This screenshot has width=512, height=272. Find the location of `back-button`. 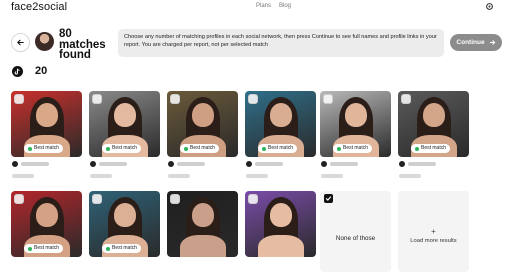

back-button is located at coordinates (20, 42).